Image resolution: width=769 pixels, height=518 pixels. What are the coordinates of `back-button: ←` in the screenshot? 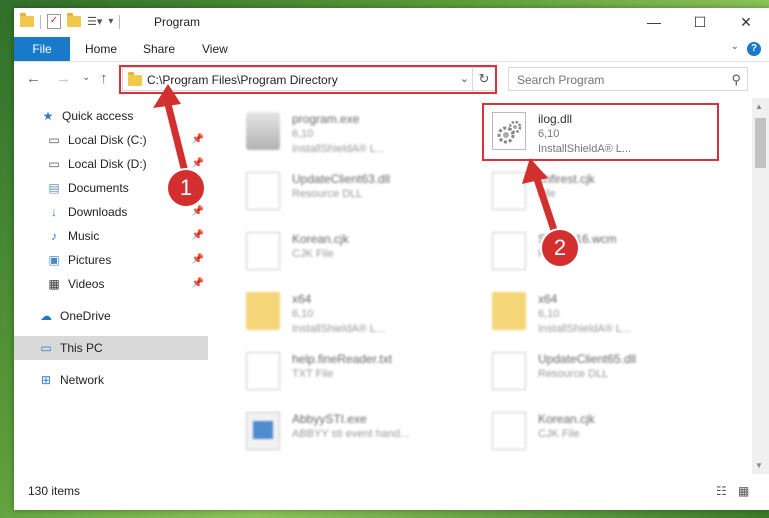 It's located at (33, 78).